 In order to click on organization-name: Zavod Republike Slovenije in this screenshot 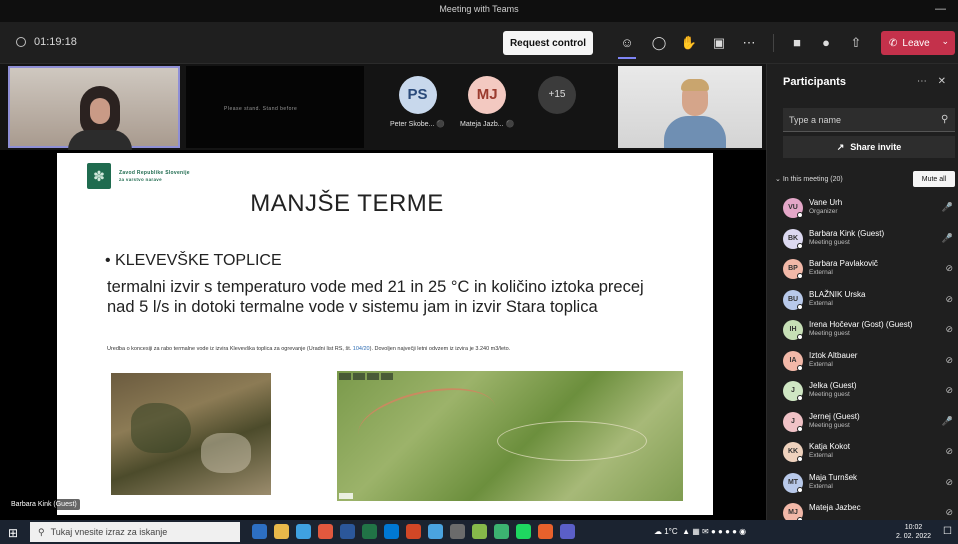, I will do `click(154, 173)`.